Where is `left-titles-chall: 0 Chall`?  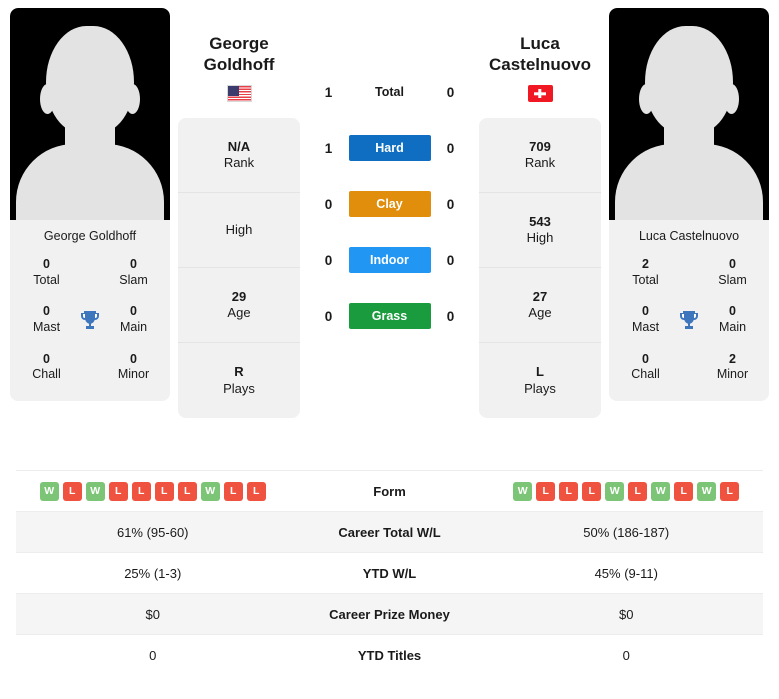
left-titles-chall: 0 Chall is located at coordinates (46, 367).